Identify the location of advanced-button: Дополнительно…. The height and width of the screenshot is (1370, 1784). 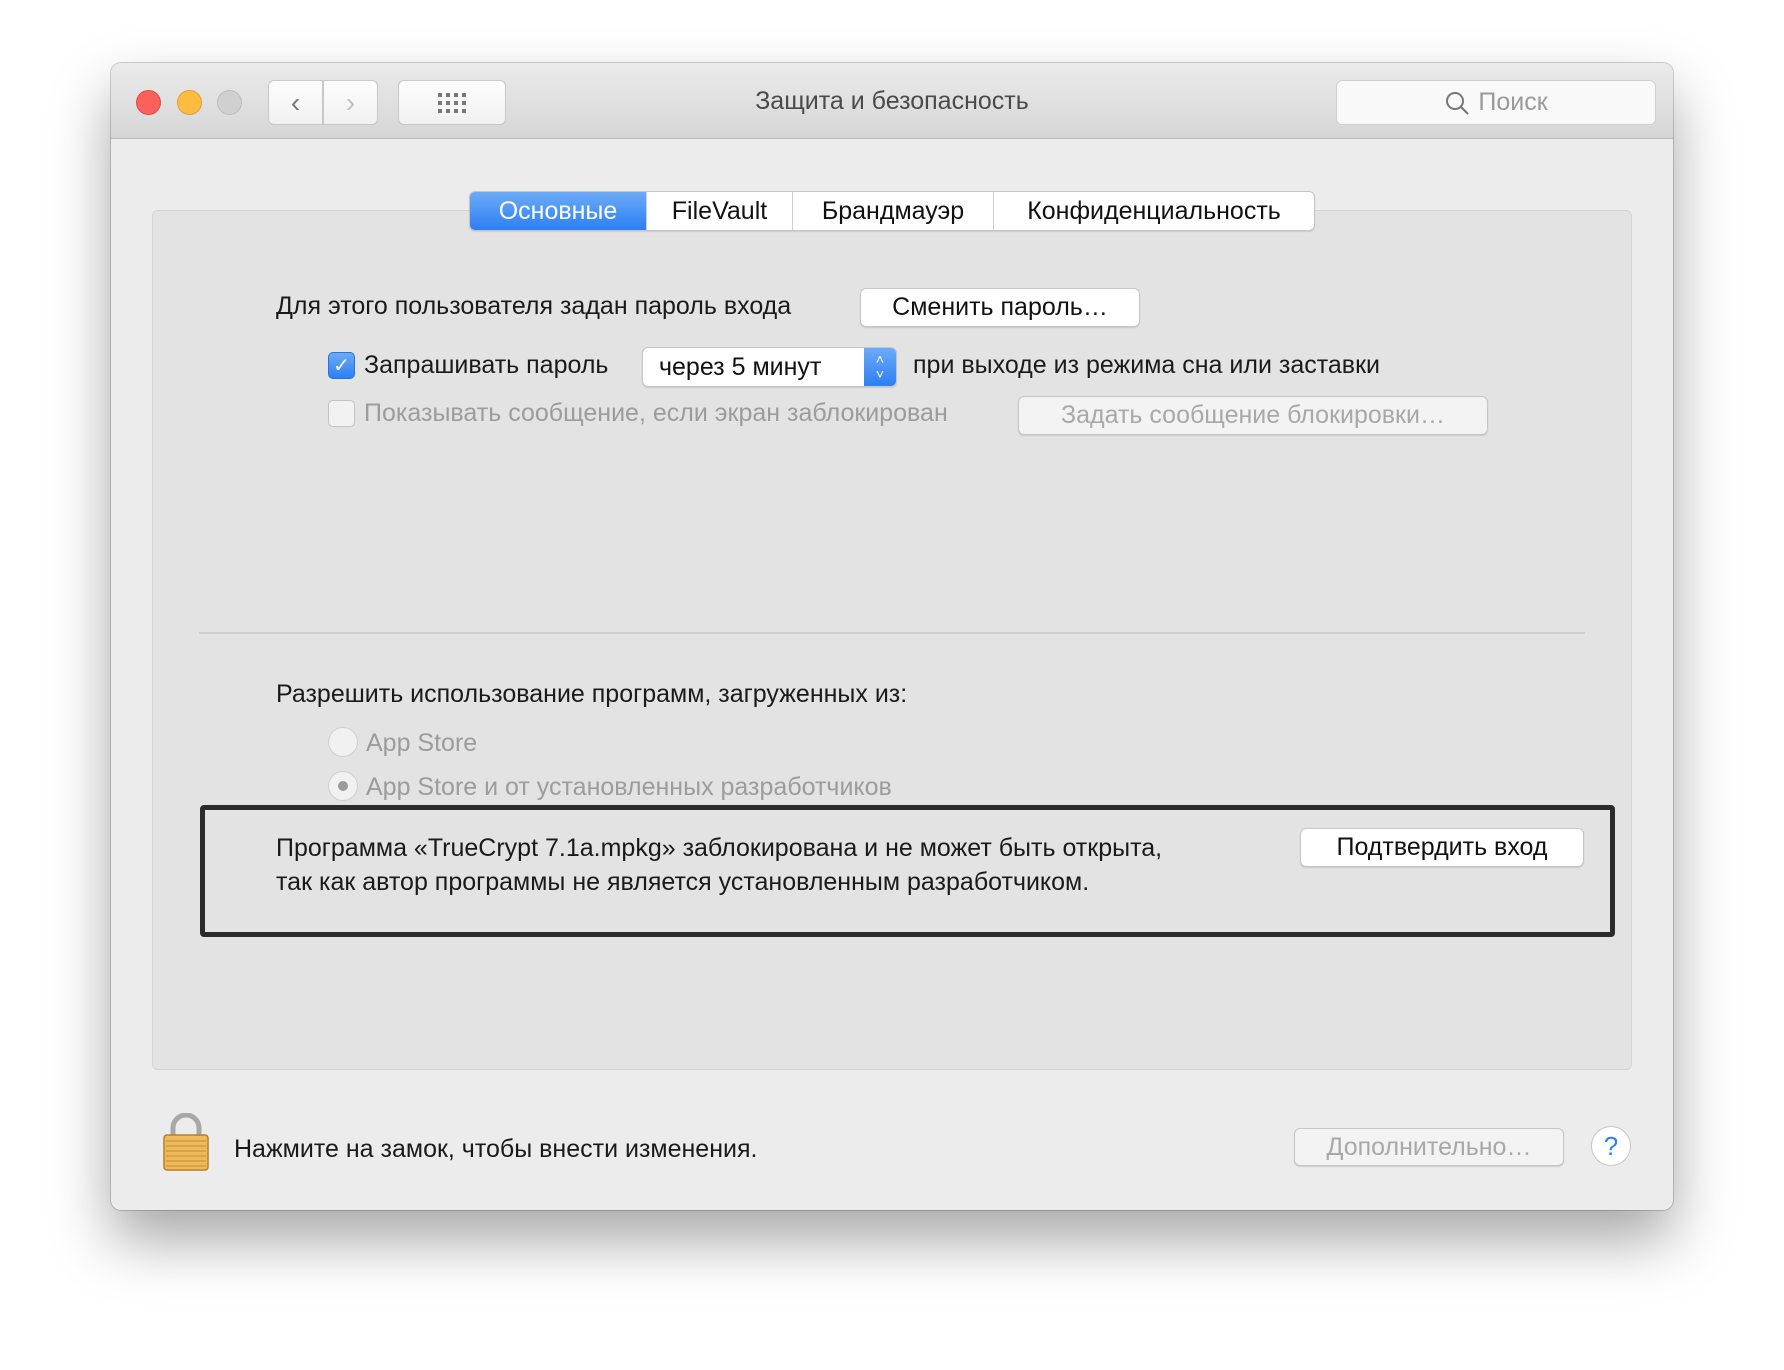
(1429, 1147).